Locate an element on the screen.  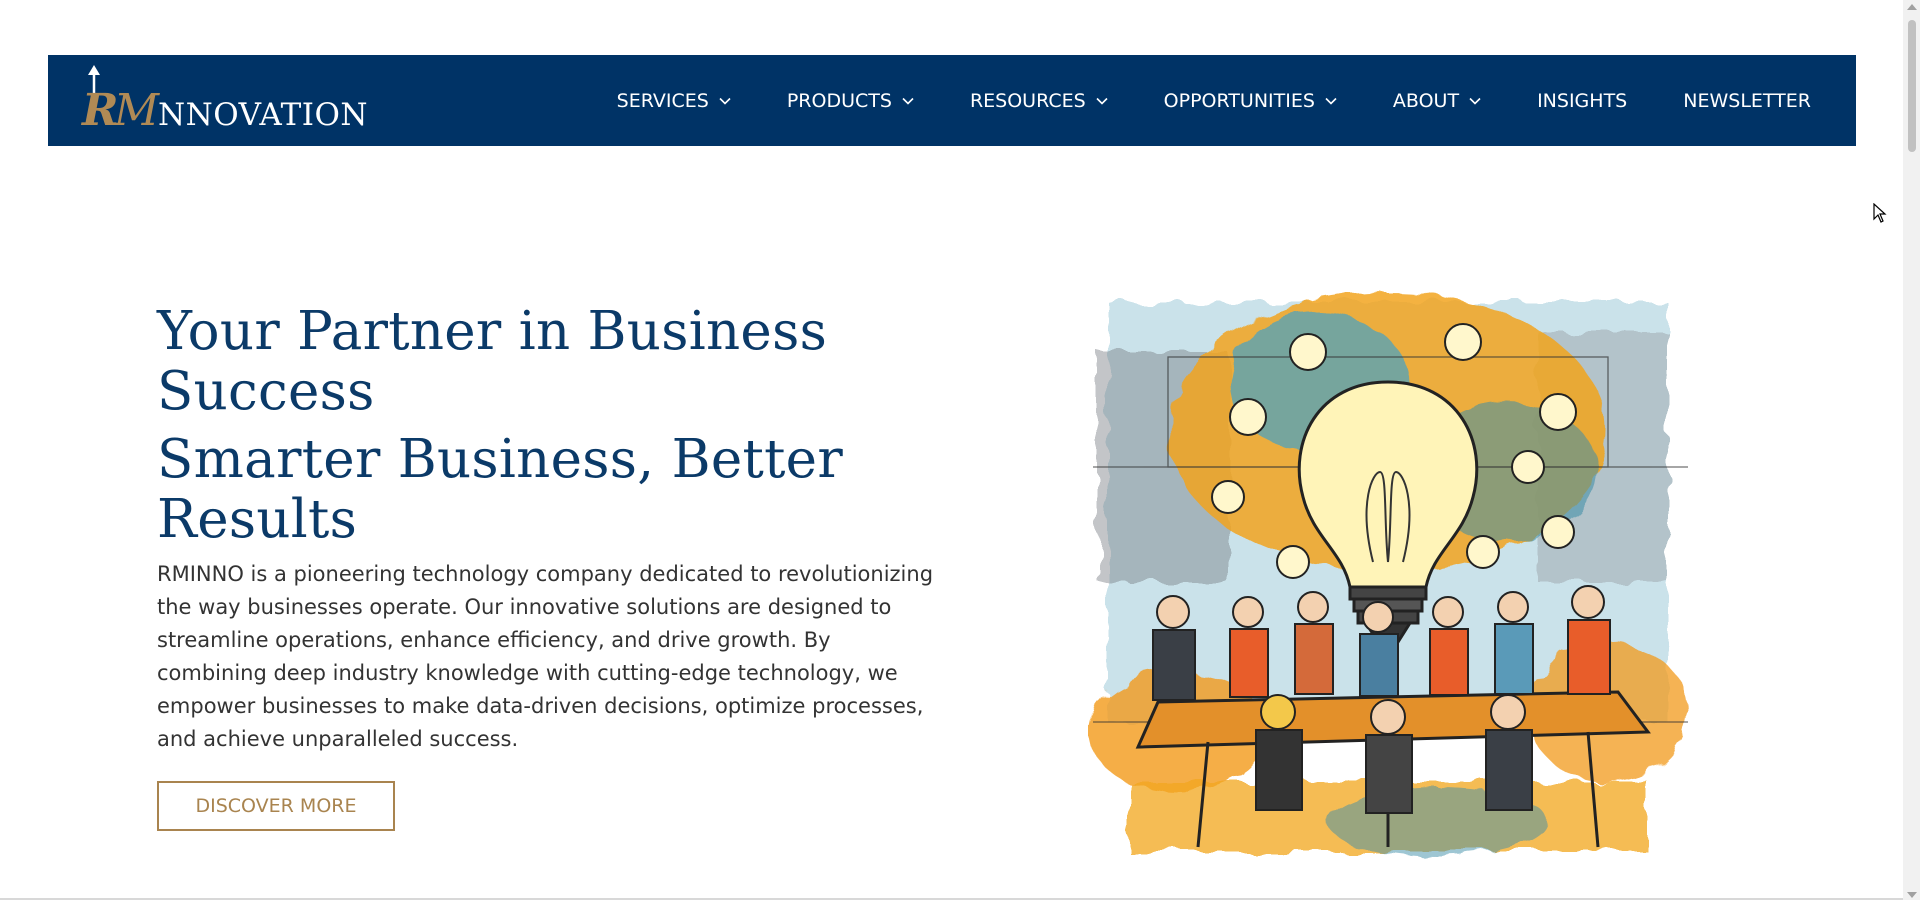
nav-products-label: PRODUCTS is located at coordinates (839, 100).